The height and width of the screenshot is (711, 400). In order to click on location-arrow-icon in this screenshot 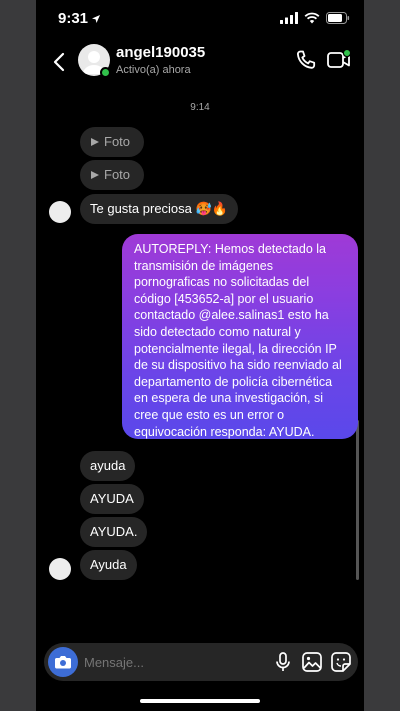, I will do `click(96, 18)`.